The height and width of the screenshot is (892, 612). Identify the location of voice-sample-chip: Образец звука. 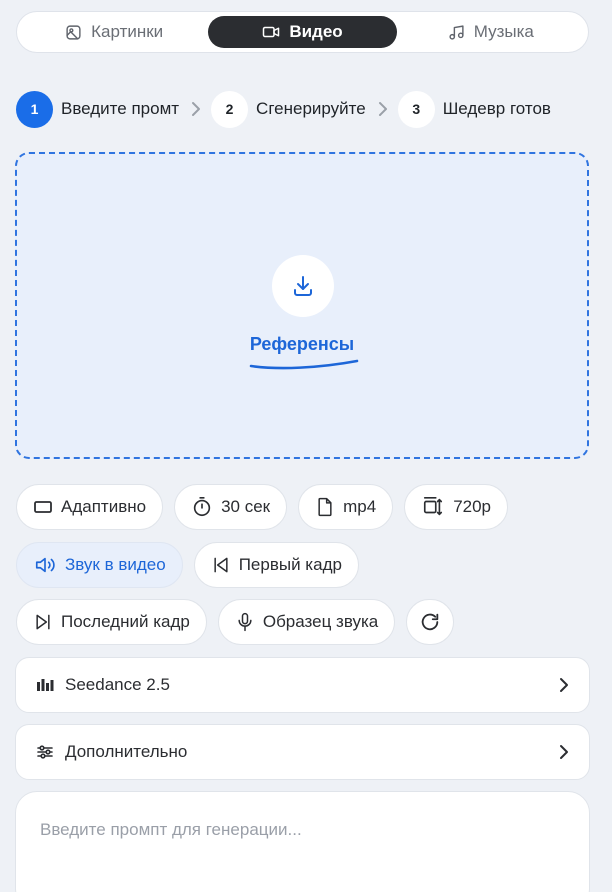
(306, 622).